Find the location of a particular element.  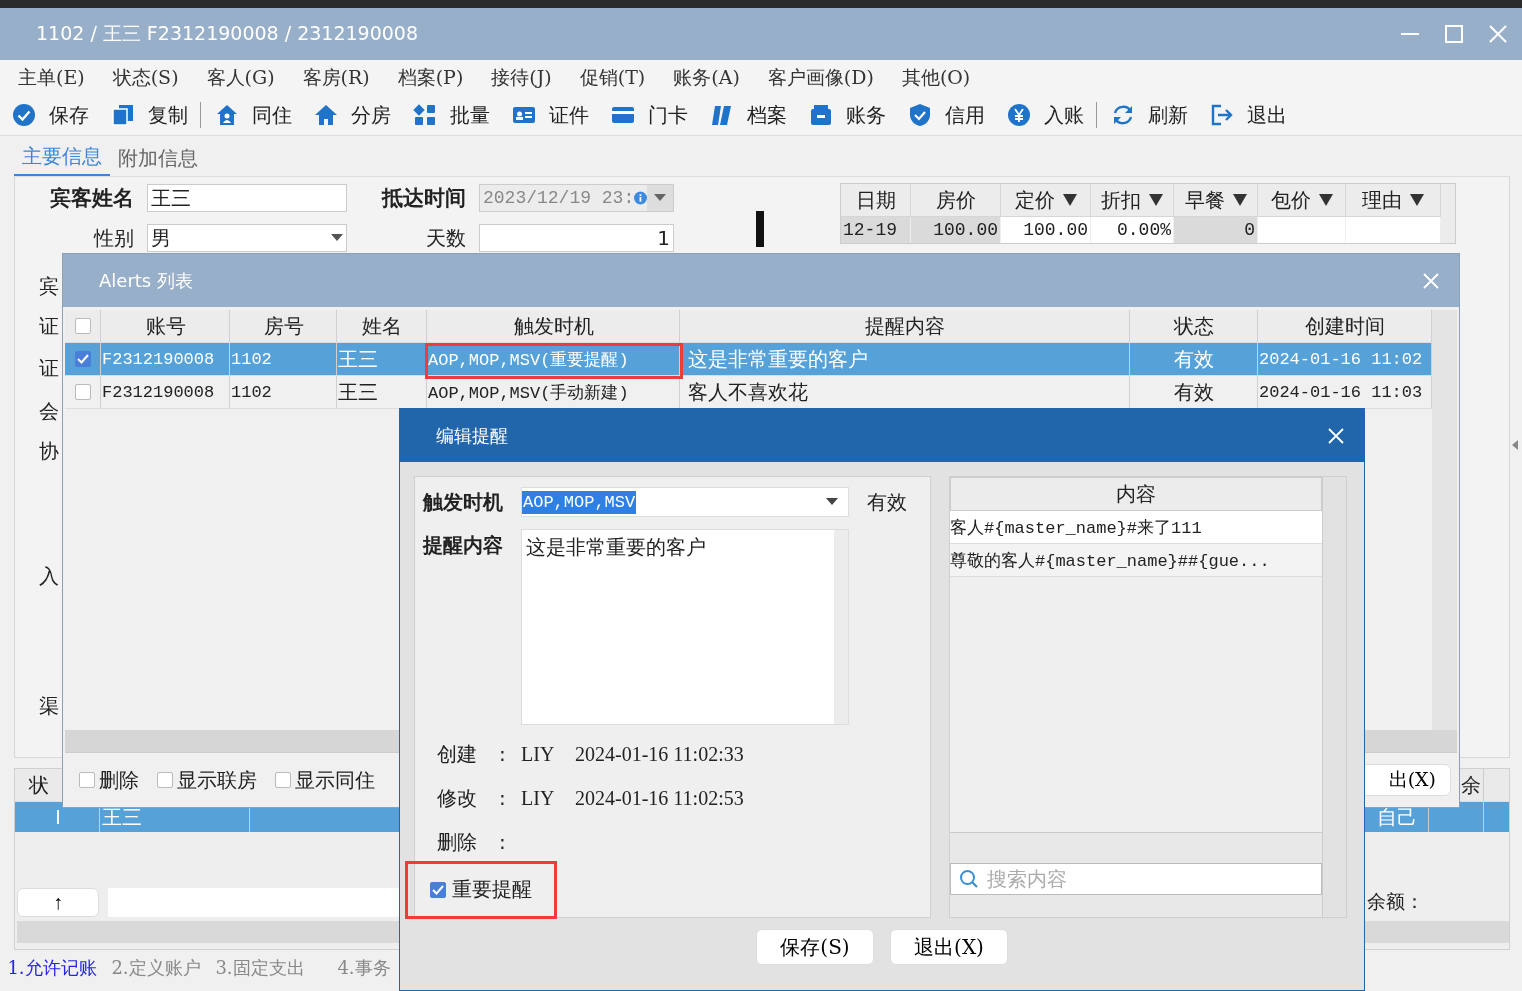

column-header: 提醒内容 is located at coordinates (905, 326).